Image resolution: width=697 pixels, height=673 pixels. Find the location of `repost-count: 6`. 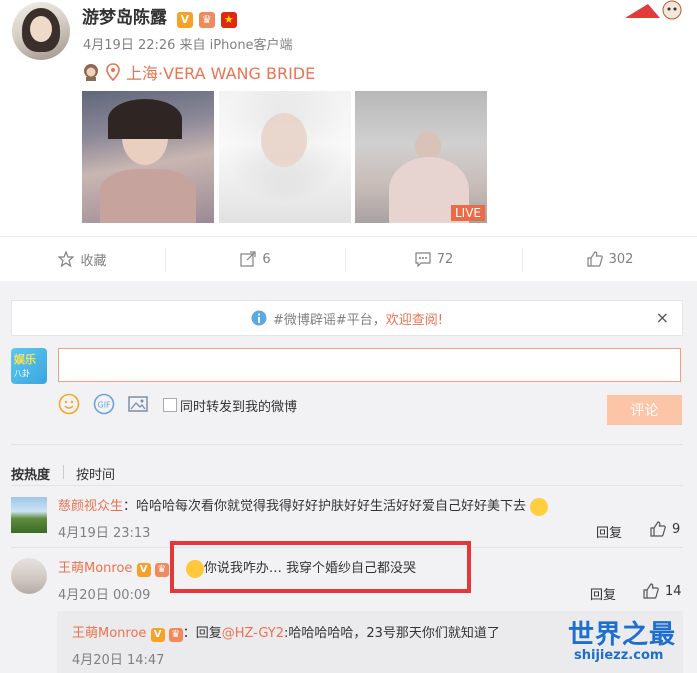

repost-count: 6 is located at coordinates (266, 259).